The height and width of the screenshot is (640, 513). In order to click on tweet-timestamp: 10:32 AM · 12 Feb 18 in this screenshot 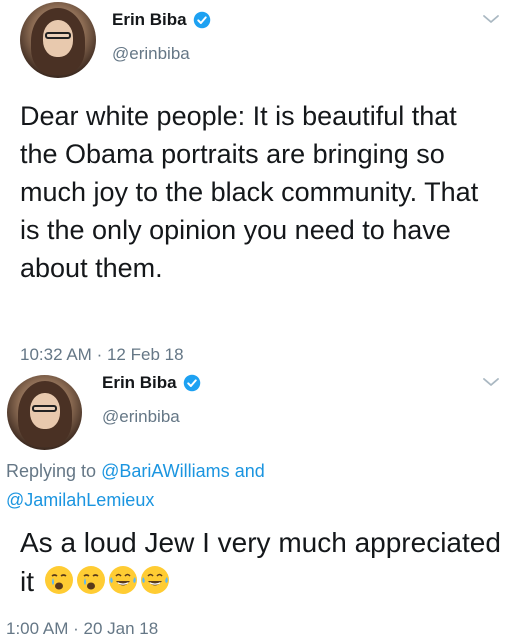, I will do `click(102, 355)`.